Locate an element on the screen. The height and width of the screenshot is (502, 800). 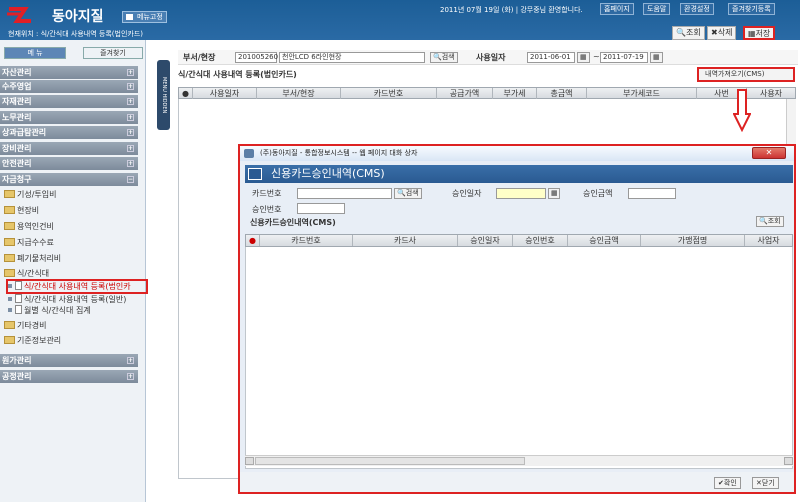
menu-tab: 메 뉴 is located at coordinates (35, 53).